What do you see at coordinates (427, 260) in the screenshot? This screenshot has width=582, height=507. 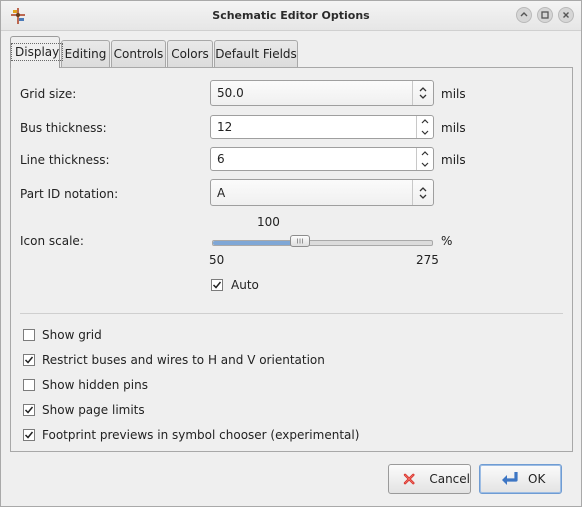 I see `icon-scale-max: 275` at bounding box center [427, 260].